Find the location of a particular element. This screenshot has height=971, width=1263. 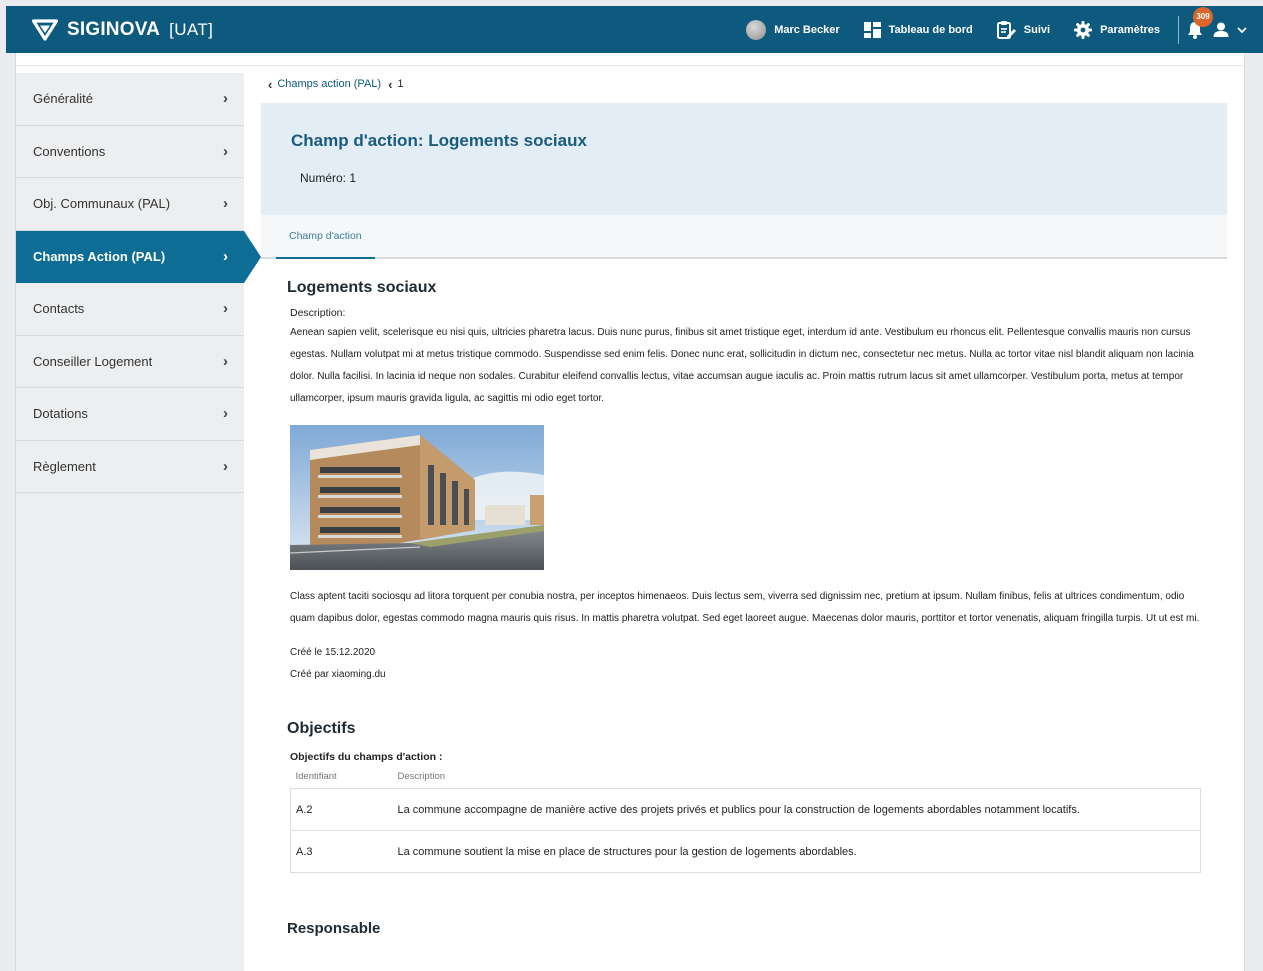

sidebar-item-label: Conventions is located at coordinates (69, 151).